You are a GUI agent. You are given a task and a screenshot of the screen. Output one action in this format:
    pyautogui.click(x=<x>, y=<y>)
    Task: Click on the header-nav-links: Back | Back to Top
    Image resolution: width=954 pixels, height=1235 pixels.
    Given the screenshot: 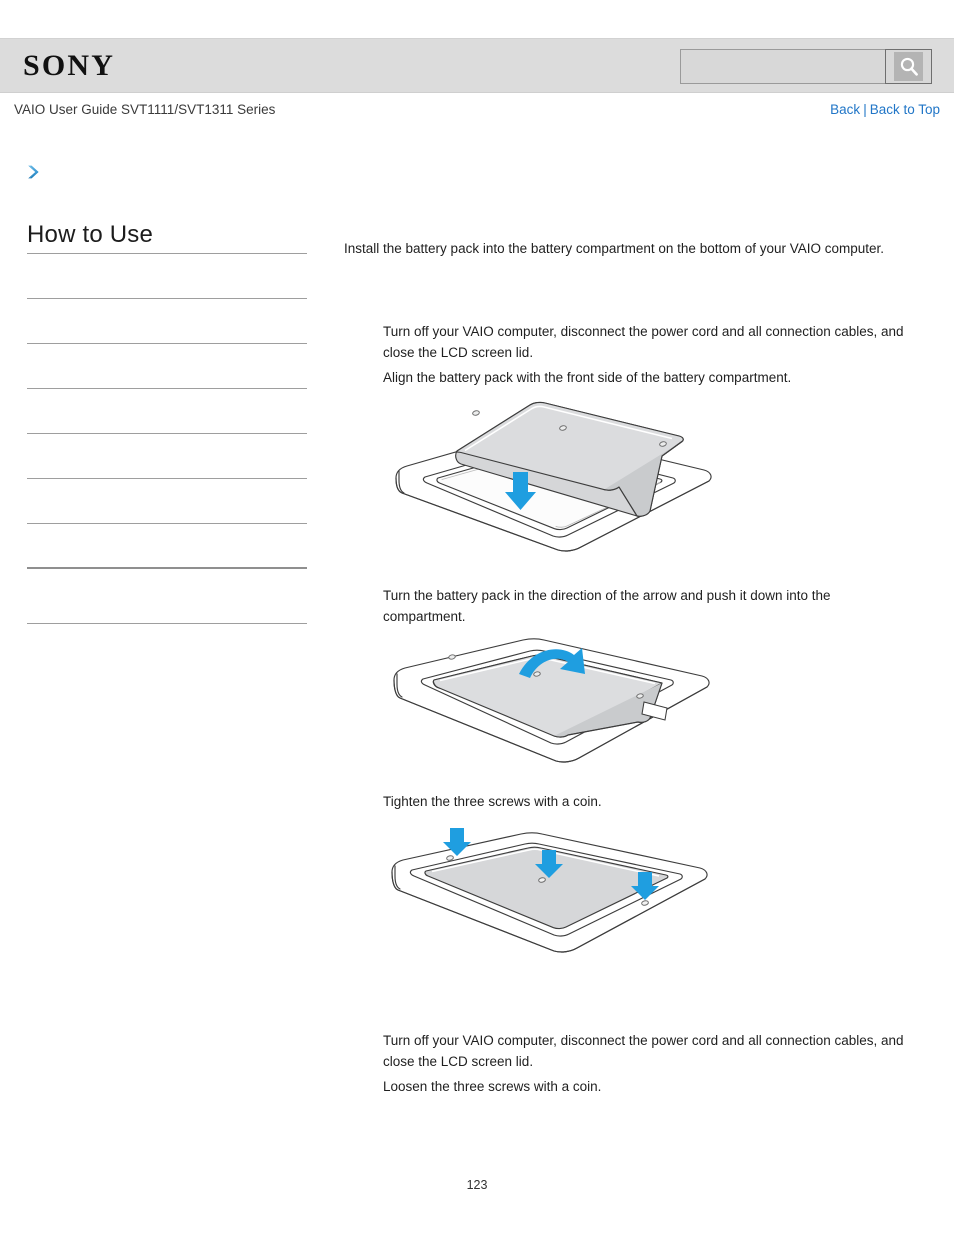 What is the action you would take?
    pyautogui.click(x=885, y=109)
    